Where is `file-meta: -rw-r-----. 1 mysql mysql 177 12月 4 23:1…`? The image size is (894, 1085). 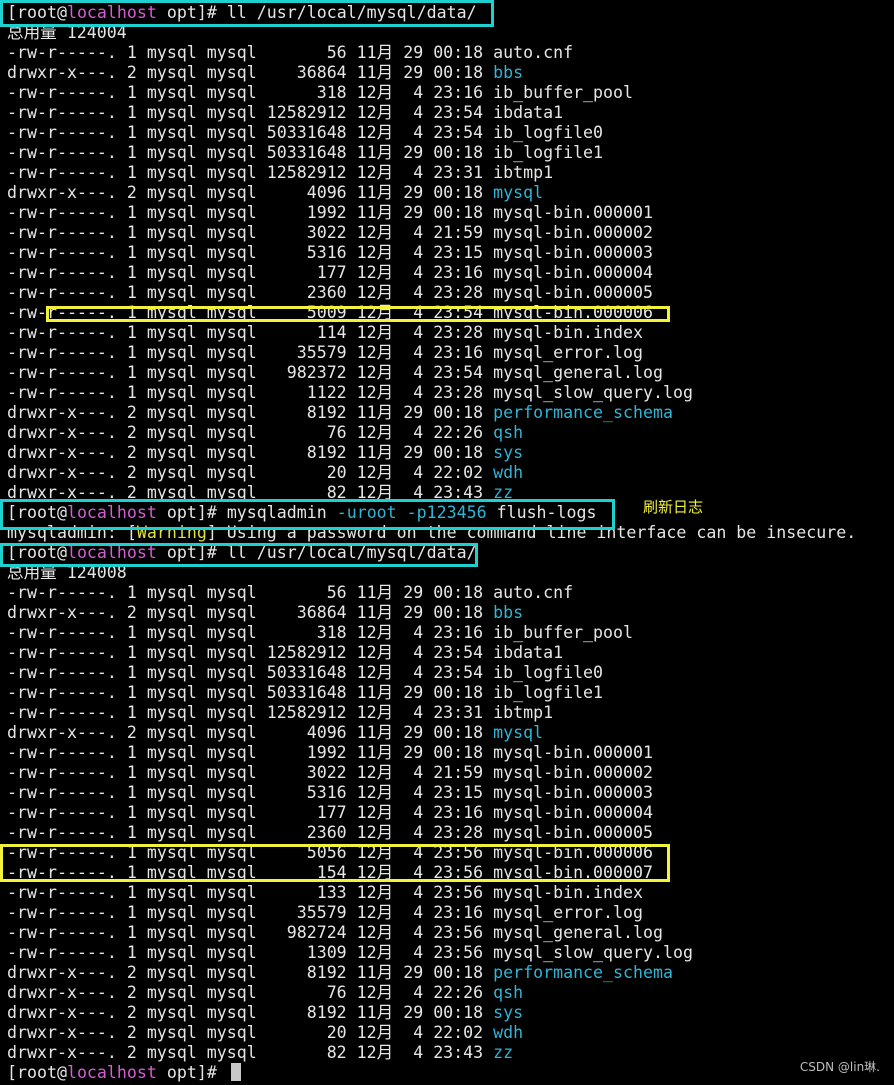
file-meta: -rw-r-----. 1 mysql mysql 177 12月 4 23:1… is located at coordinates (250, 812).